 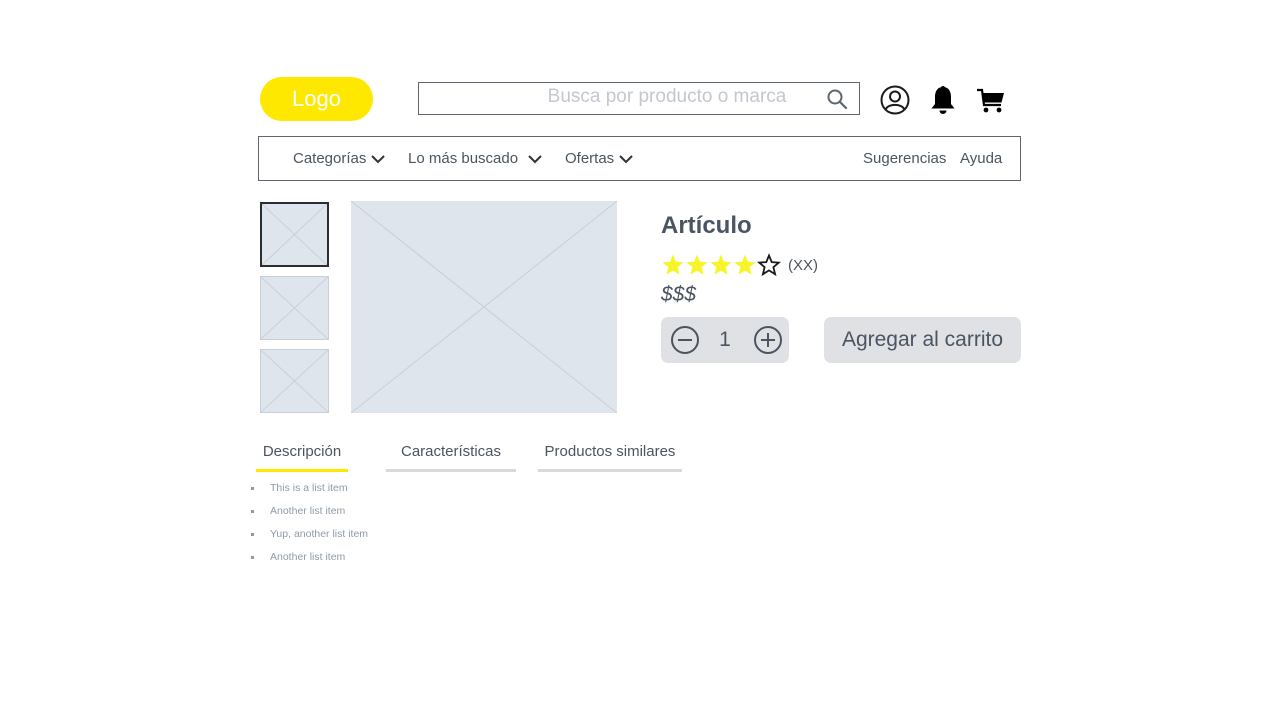 What do you see at coordinates (725, 340) in the screenshot?
I see `quantity-stepper: 1` at bounding box center [725, 340].